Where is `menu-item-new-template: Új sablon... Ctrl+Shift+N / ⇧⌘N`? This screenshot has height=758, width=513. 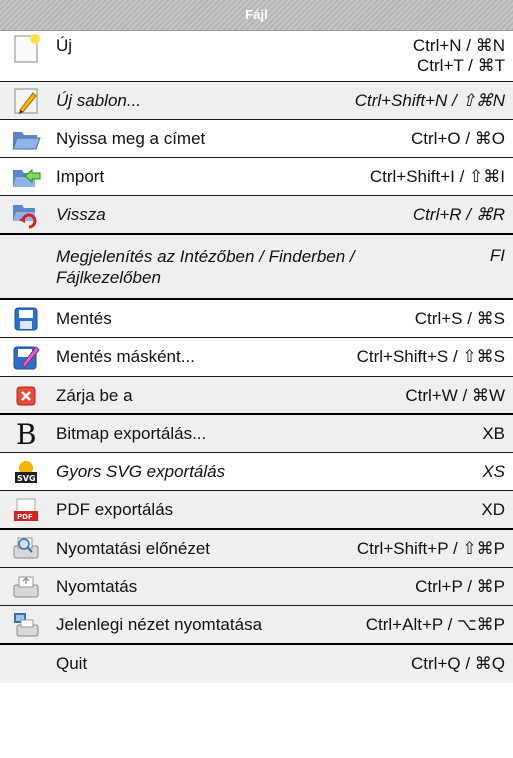 menu-item-new-template: Új sablon... Ctrl+Shift+N / ⇧⌘N is located at coordinates (256, 101).